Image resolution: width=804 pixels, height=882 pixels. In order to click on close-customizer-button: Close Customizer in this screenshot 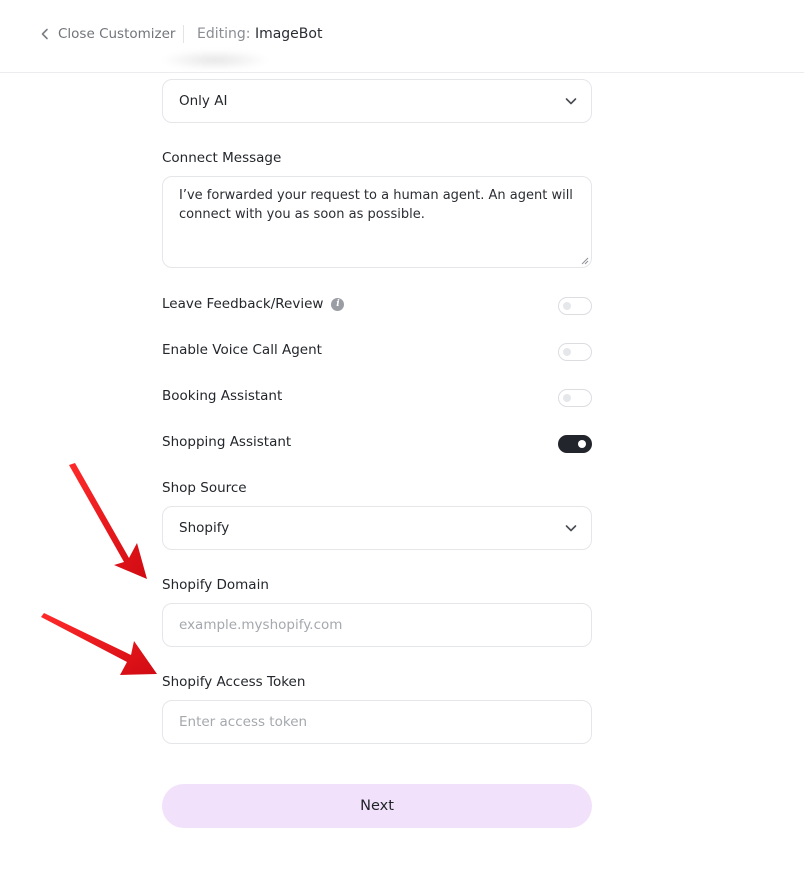, I will do `click(107, 34)`.